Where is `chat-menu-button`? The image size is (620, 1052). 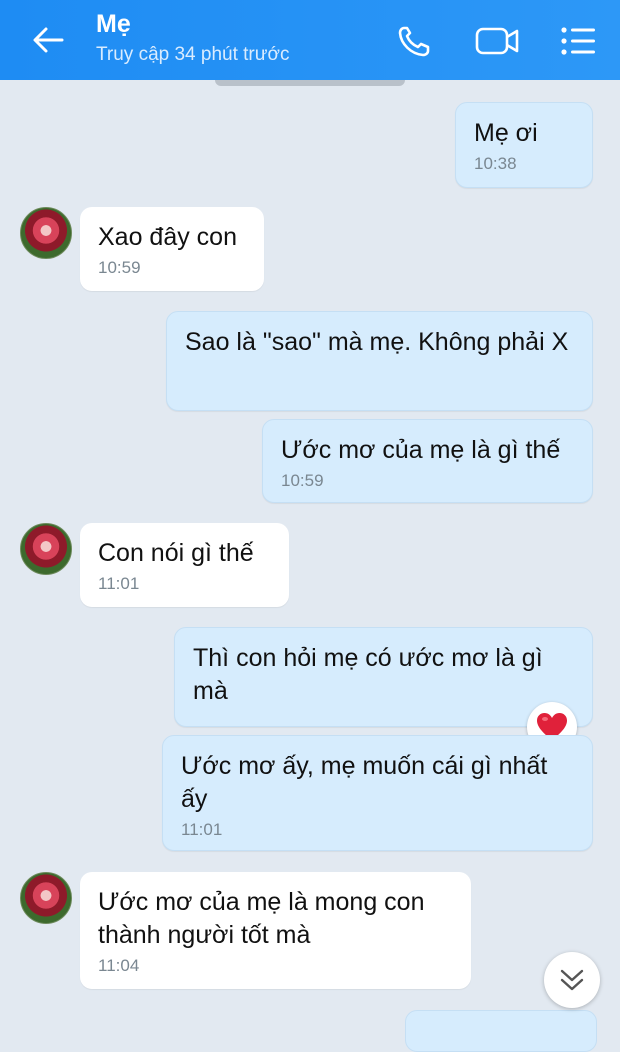
chat-menu-button is located at coordinates (578, 41).